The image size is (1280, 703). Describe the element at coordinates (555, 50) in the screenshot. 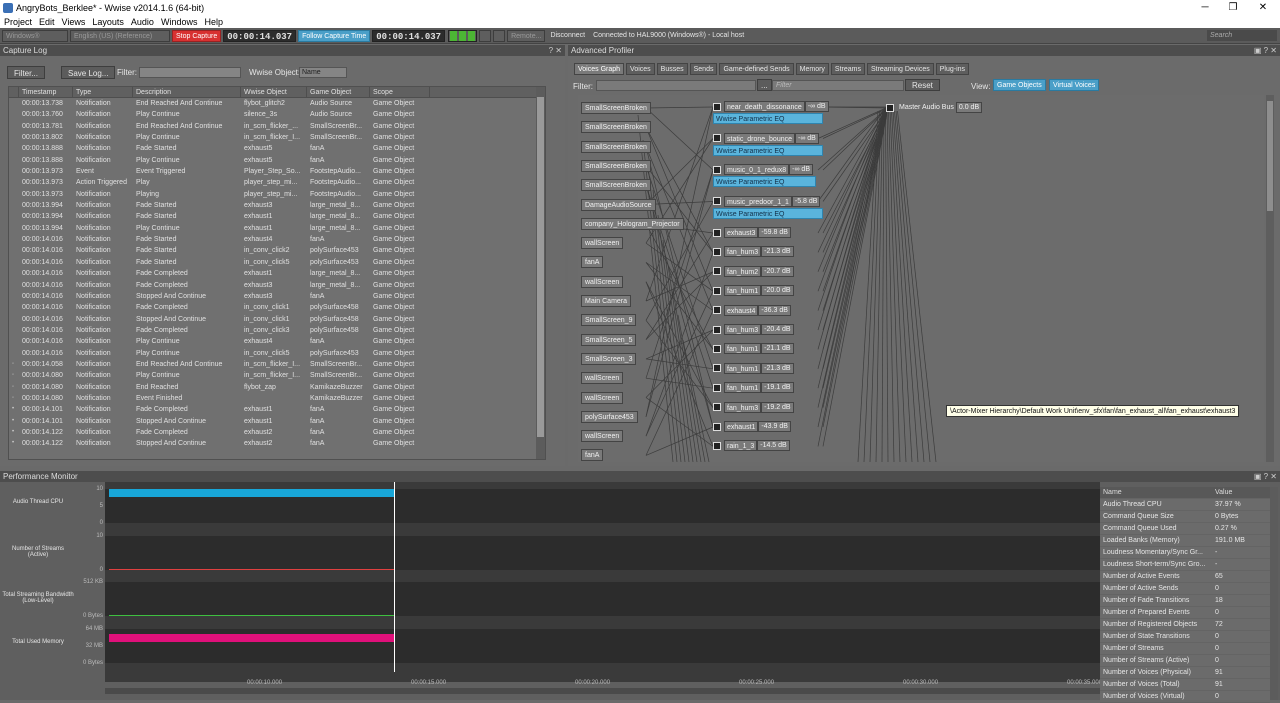

I see `panel-controls-icon: ? ✕` at that location.